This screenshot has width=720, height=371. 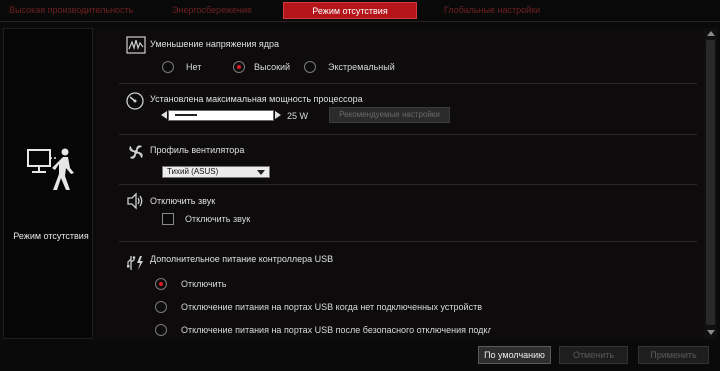 What do you see at coordinates (673, 355) in the screenshot?
I see `apply-button: Применить` at bounding box center [673, 355].